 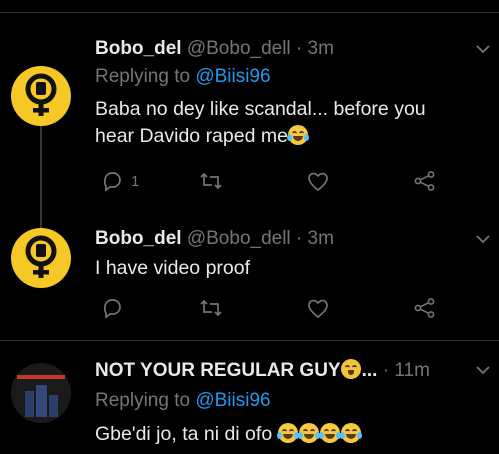 I want to click on tweet-text: I have video proof, so click(x=173, y=268).